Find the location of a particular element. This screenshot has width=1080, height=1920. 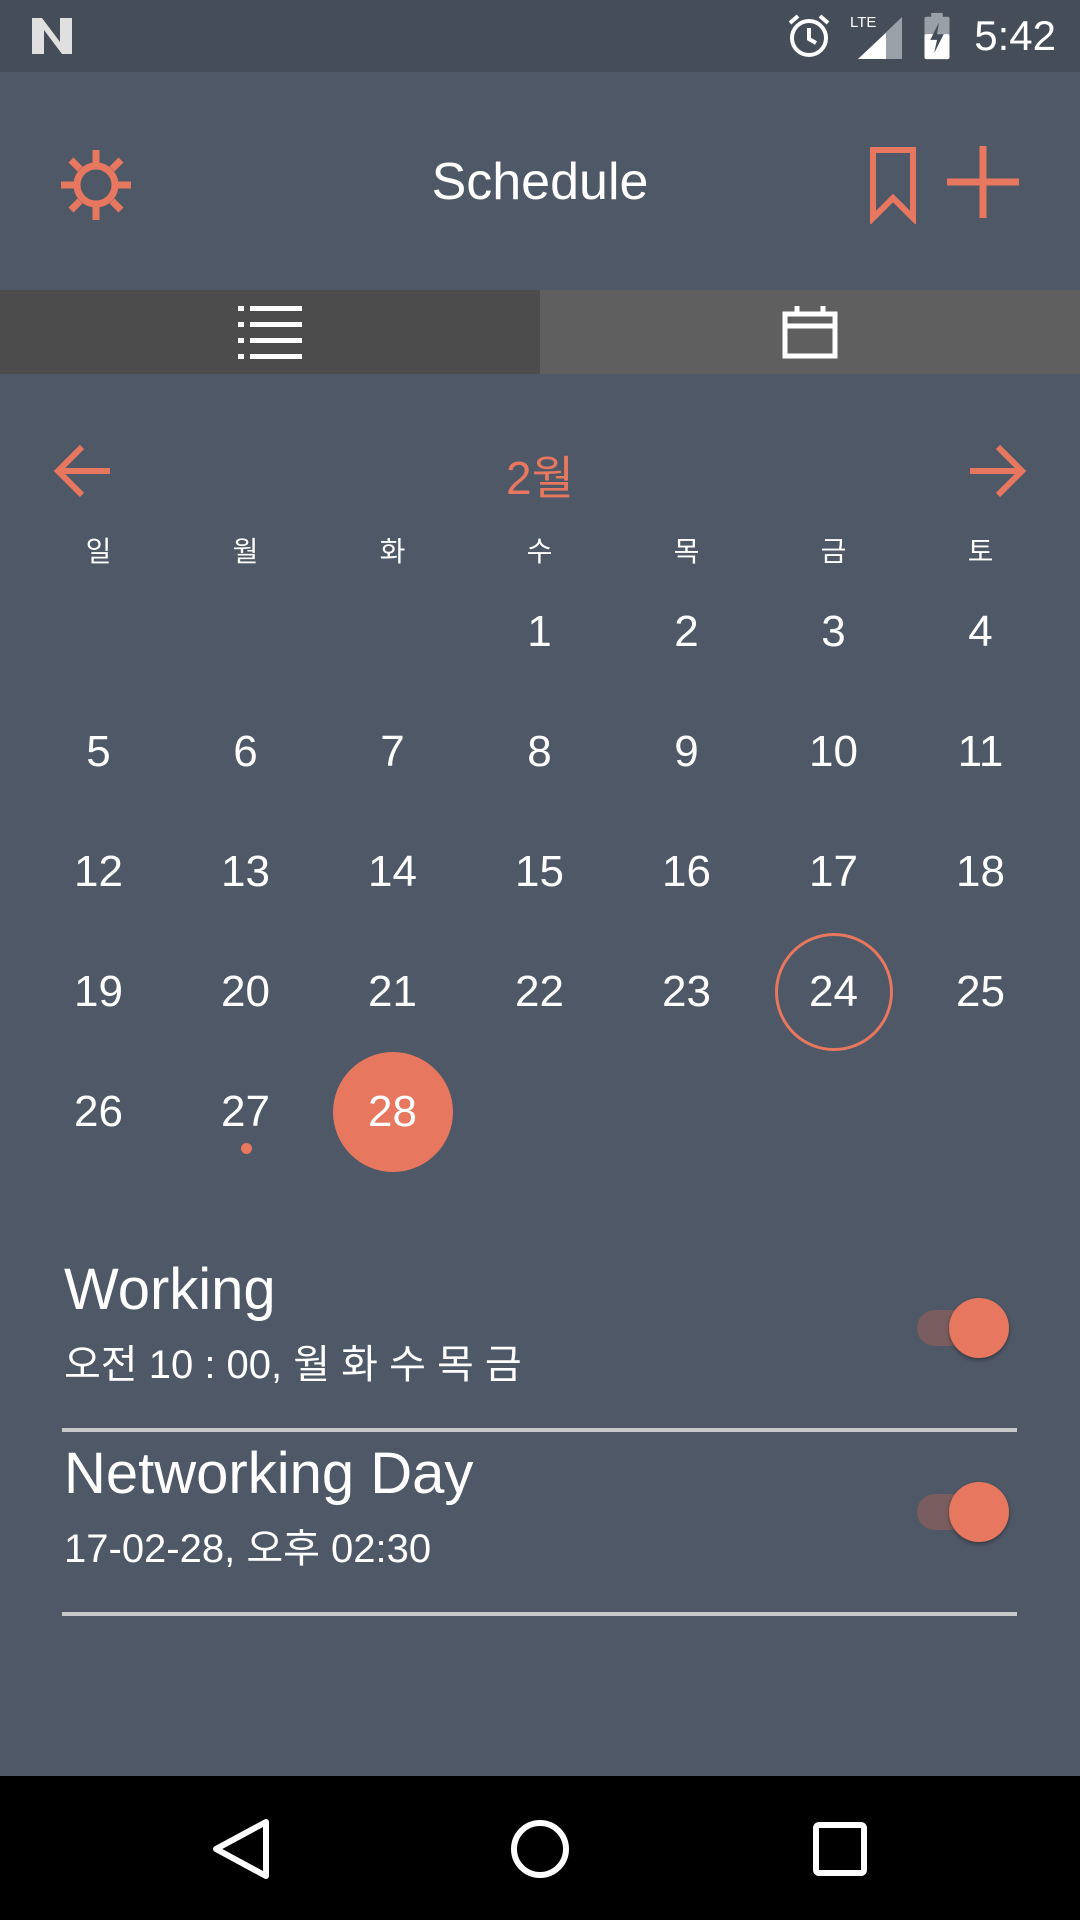

calendar-week: 26 27 28 is located at coordinates (539, 1112).